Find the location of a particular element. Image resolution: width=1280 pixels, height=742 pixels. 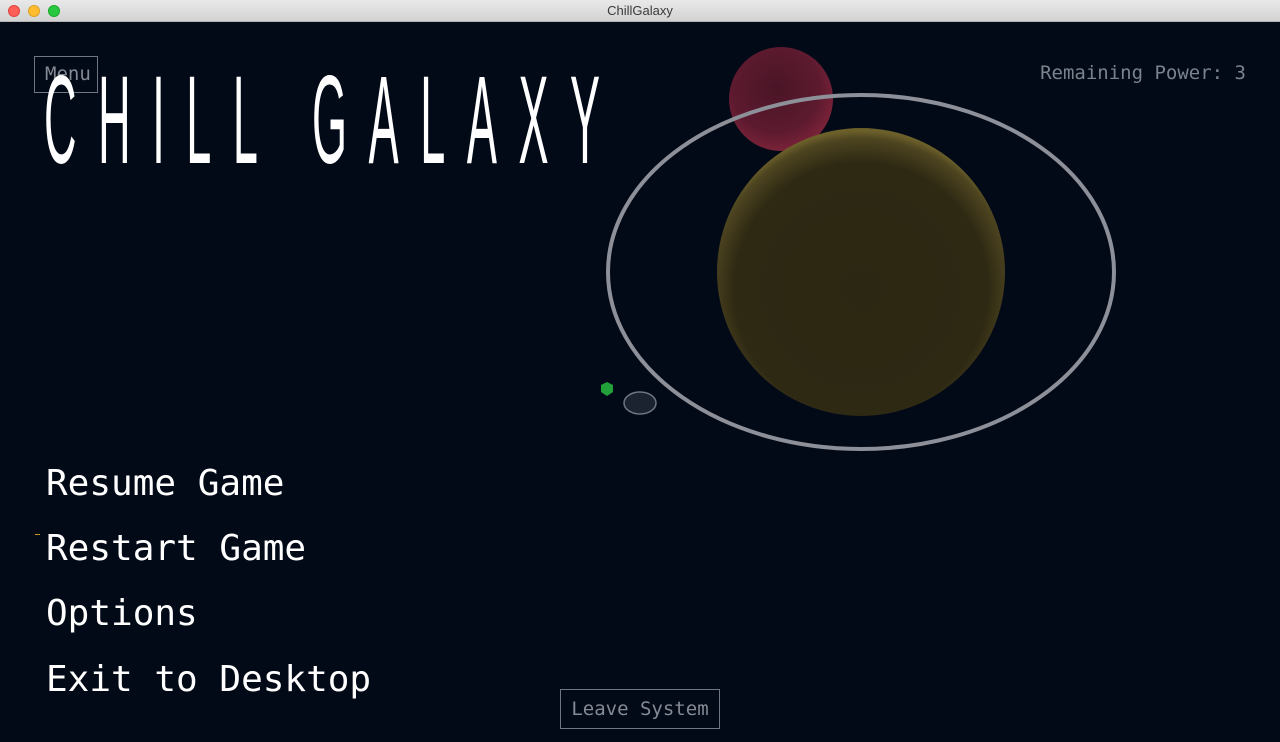

restart-game-button: Restart Game is located at coordinates (176, 549).